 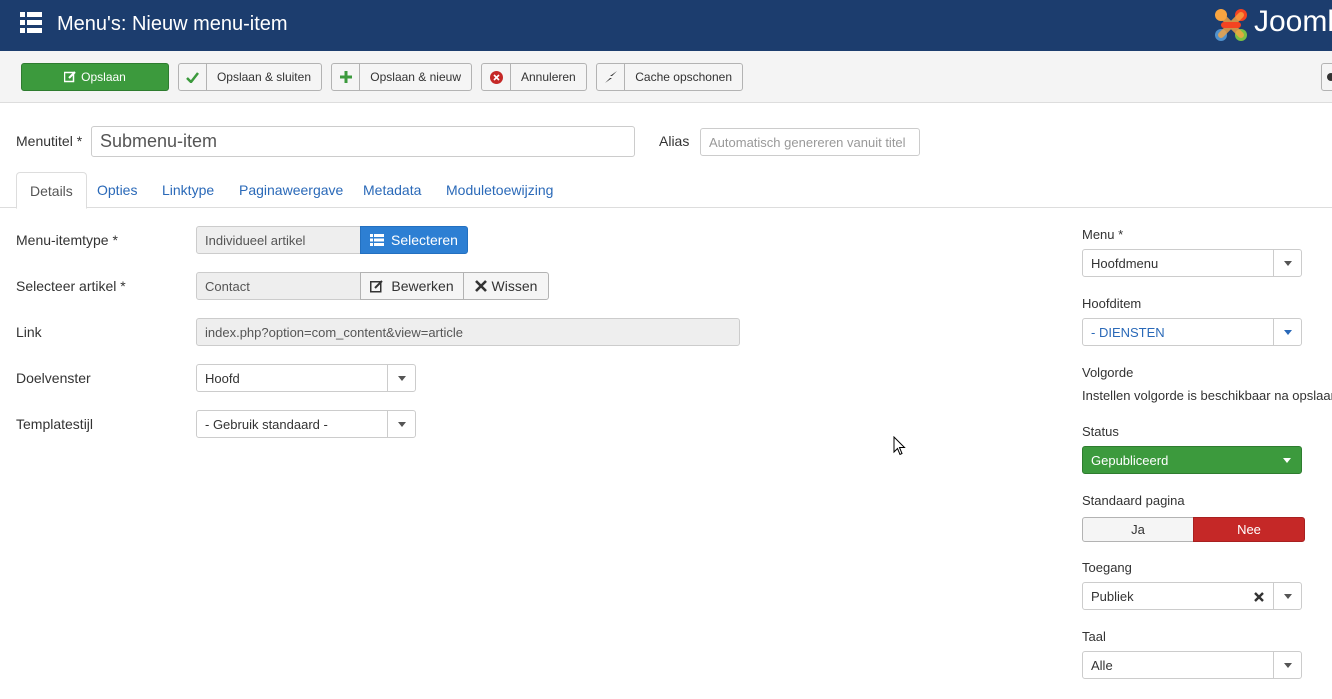 What do you see at coordinates (611, 77) in the screenshot?
I see `lightning-icon` at bounding box center [611, 77].